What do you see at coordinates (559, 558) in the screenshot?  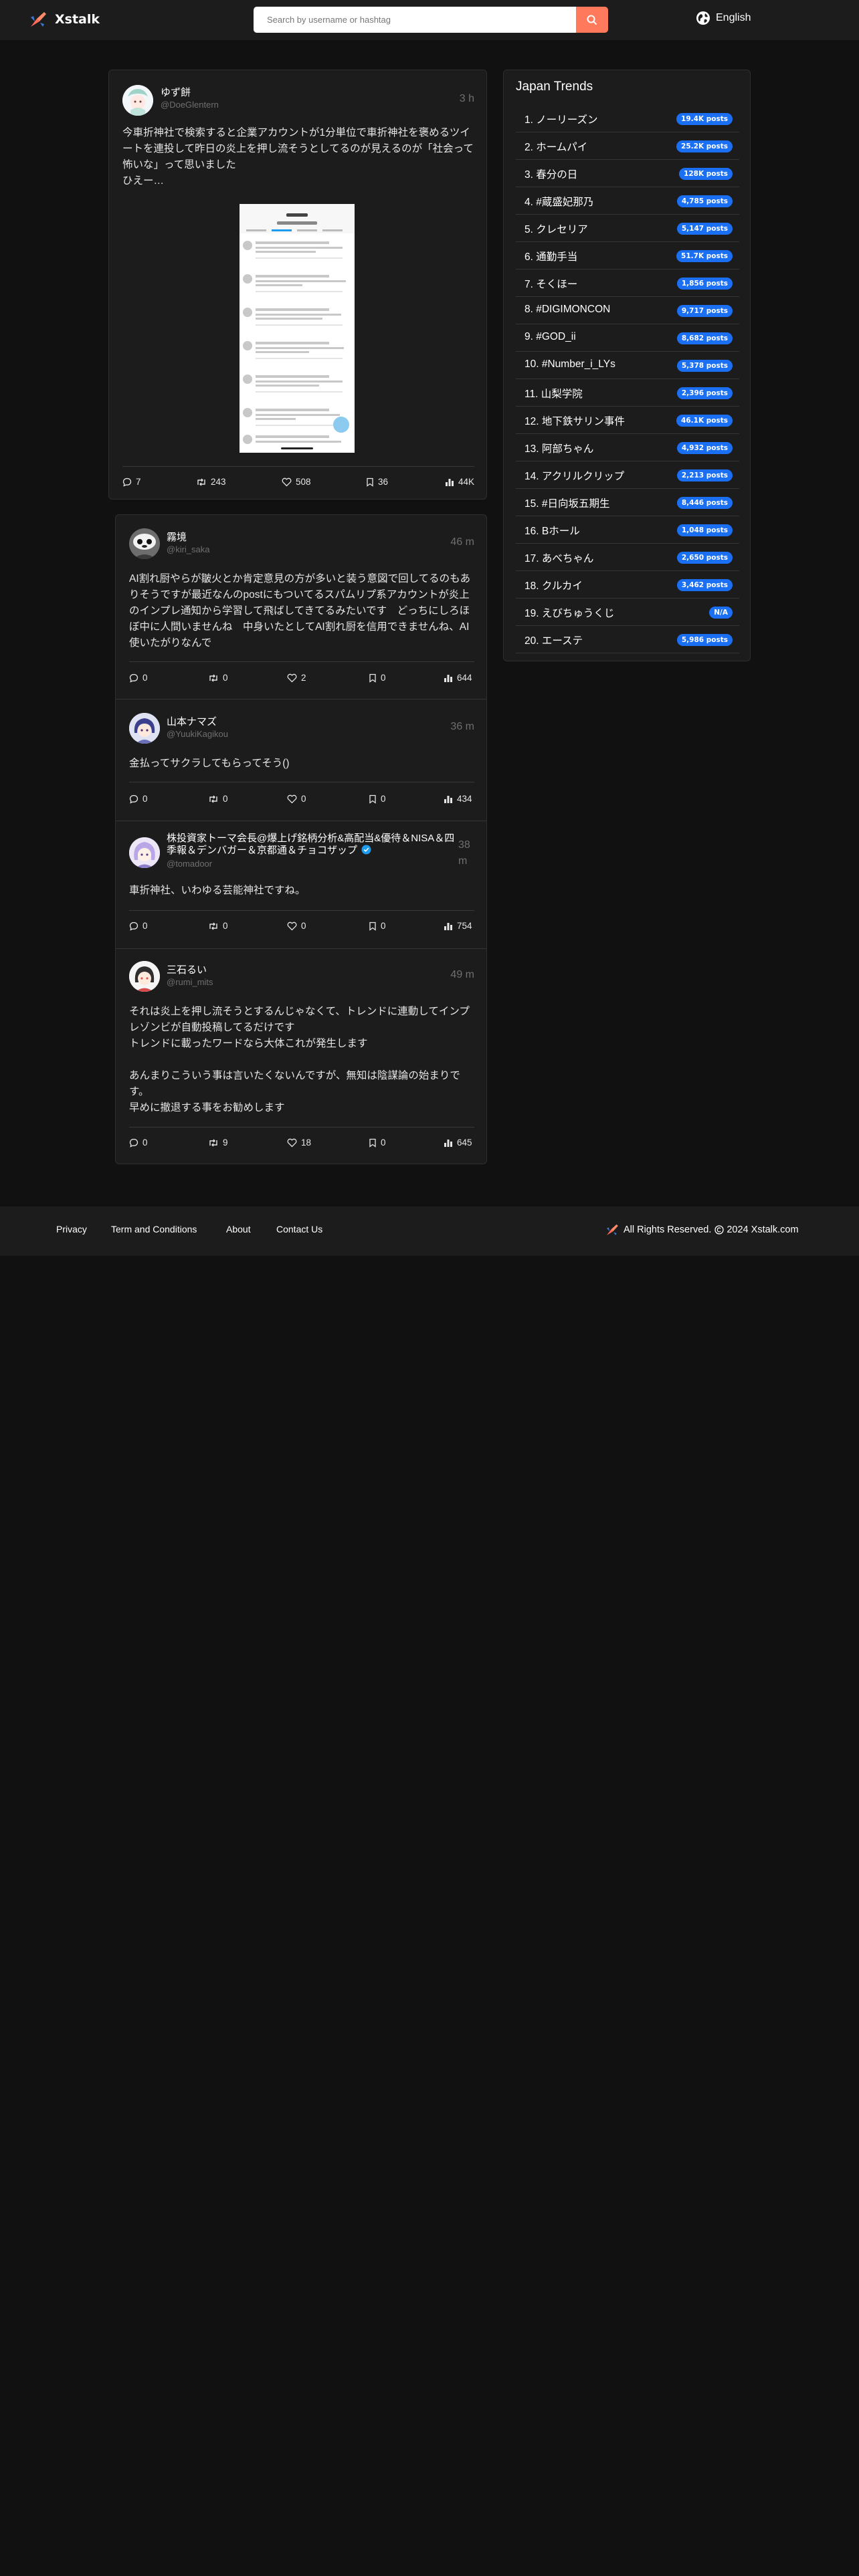 I see `trend-label: 17. あべちゃん` at bounding box center [559, 558].